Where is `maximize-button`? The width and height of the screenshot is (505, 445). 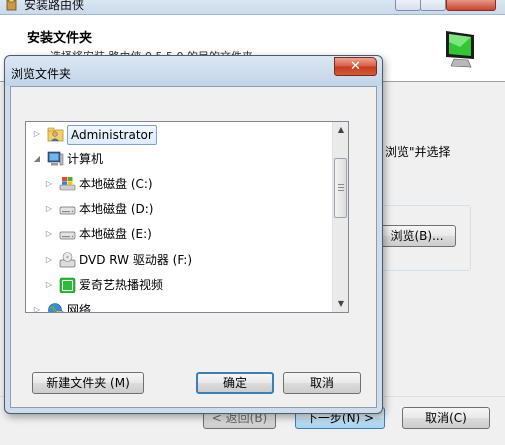 maximize-button is located at coordinates (433, 5).